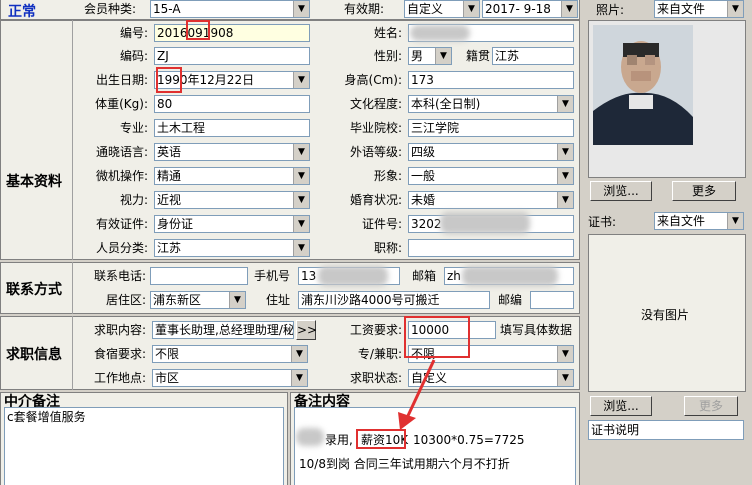 The image size is (752, 485). Describe the element at coordinates (125, 300) in the screenshot. I see `district-label: 居住区:` at that location.